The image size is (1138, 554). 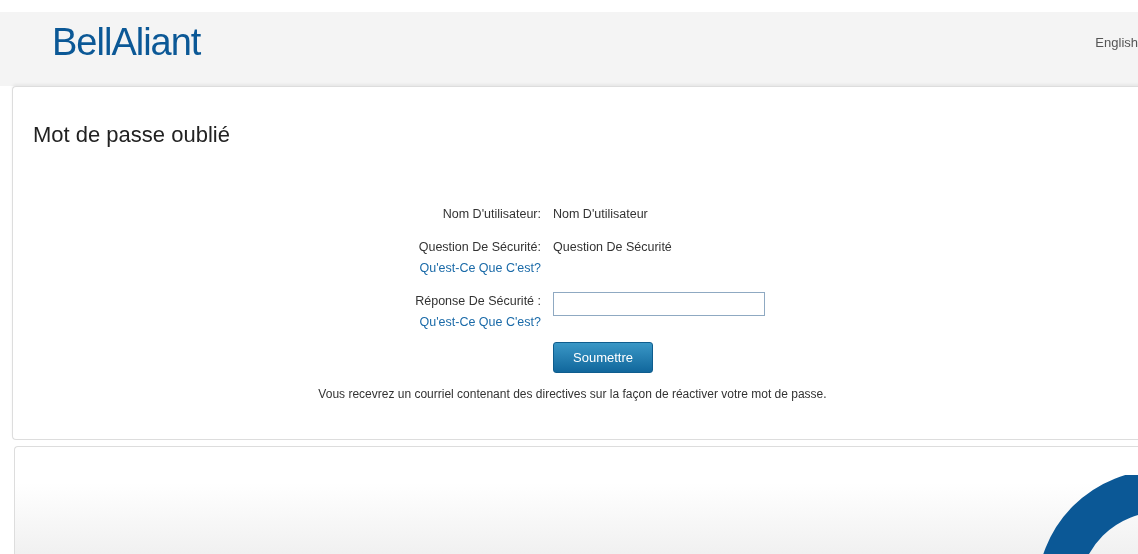 I want to click on field-value: Question De Sécurité, so click(x=612, y=247).